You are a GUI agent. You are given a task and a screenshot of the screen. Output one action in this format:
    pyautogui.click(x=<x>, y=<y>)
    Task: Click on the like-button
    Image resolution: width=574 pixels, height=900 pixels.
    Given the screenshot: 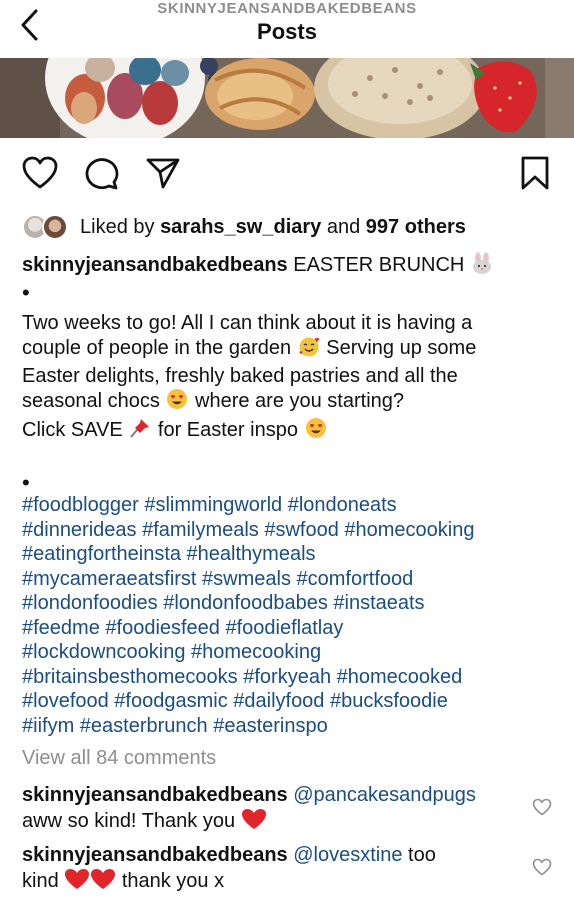 What is the action you would take?
    pyautogui.click(x=40, y=175)
    